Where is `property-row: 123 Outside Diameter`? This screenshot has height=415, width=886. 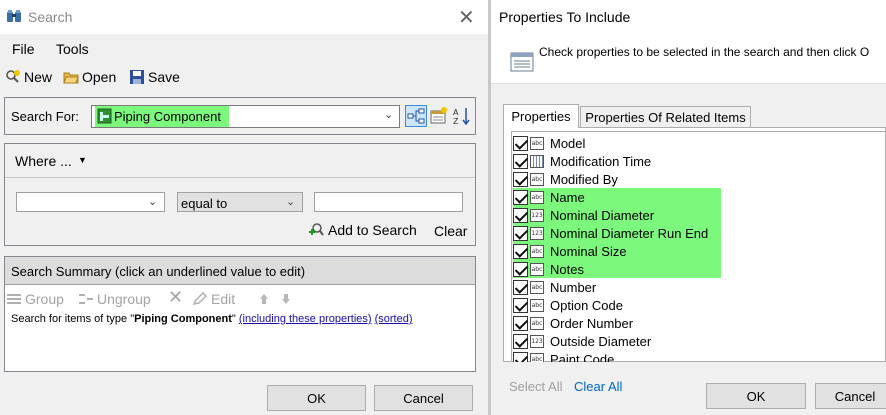
property-row: 123 Outside Diameter is located at coordinates (582, 341).